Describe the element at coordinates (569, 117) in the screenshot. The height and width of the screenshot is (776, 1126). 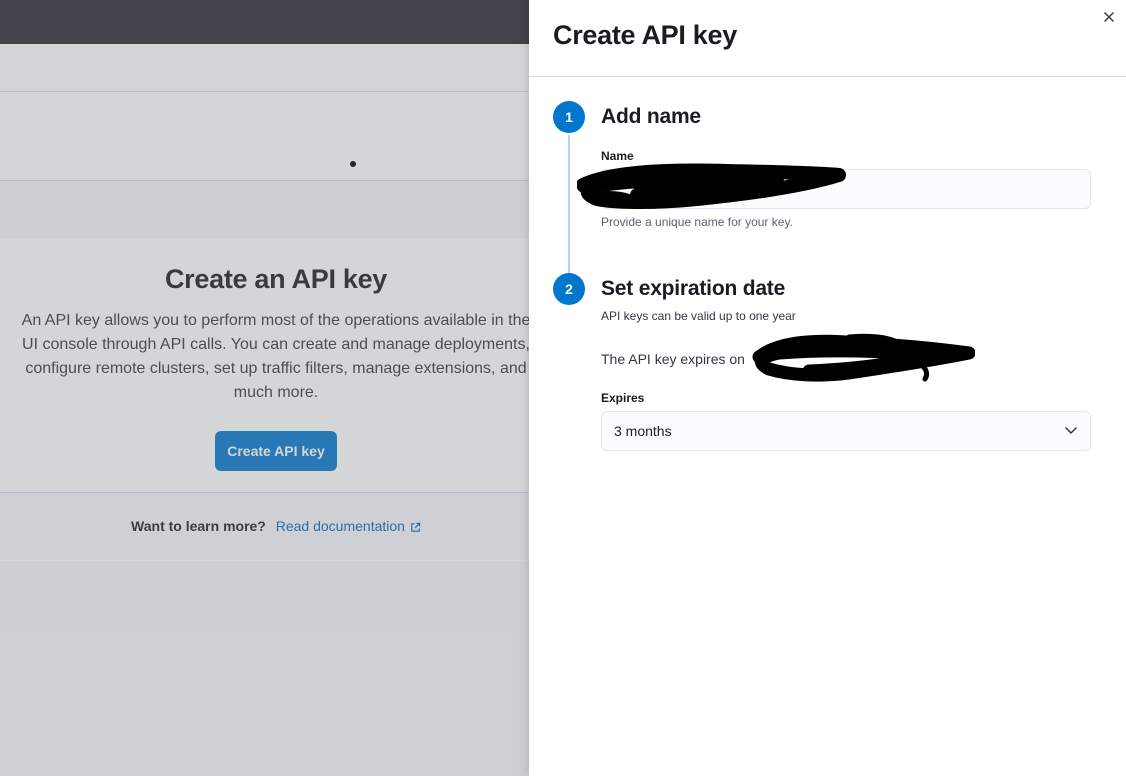
I see `step-number: 1` at that location.